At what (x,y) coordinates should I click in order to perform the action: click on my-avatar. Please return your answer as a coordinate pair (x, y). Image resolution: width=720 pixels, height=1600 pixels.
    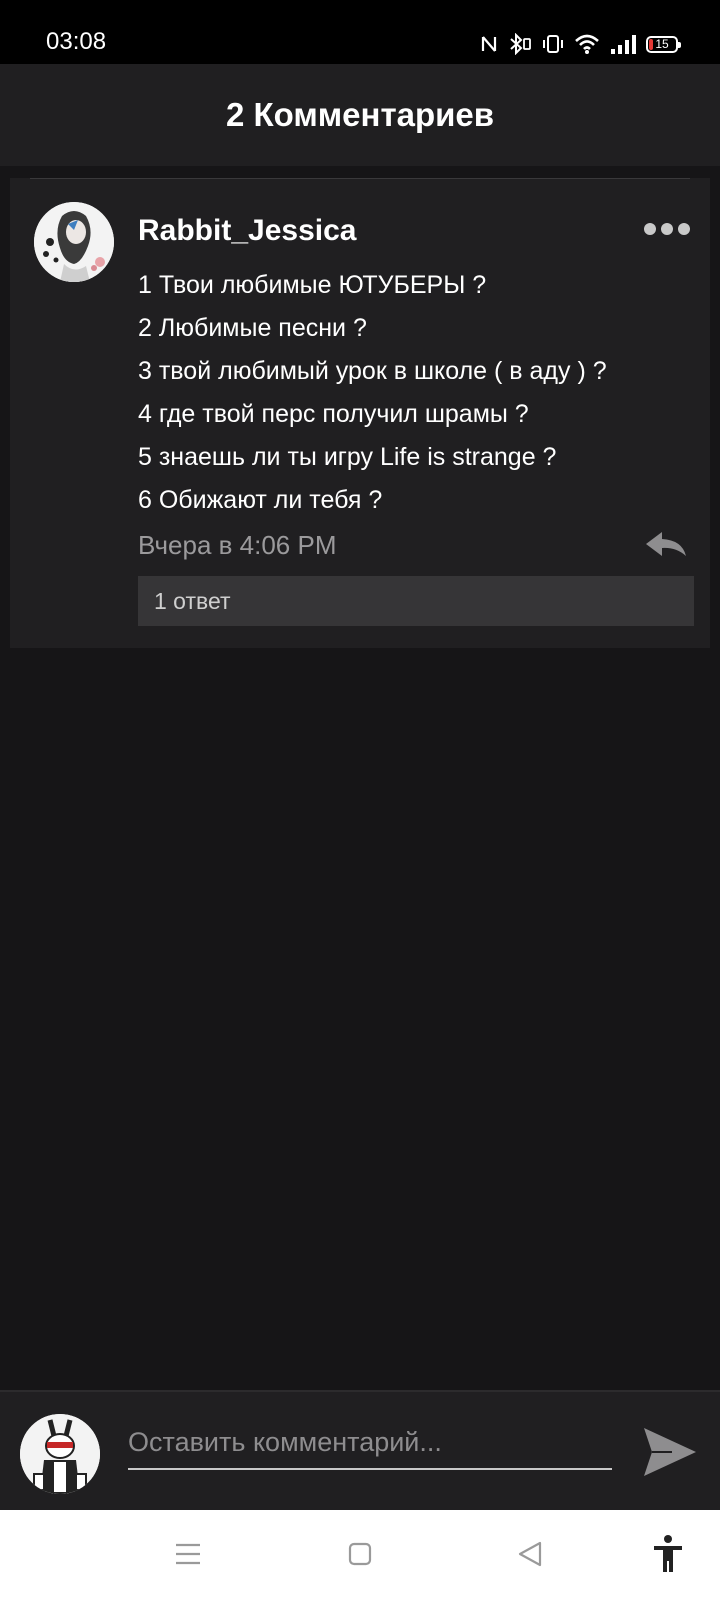
    Looking at the image, I should click on (60, 1454).